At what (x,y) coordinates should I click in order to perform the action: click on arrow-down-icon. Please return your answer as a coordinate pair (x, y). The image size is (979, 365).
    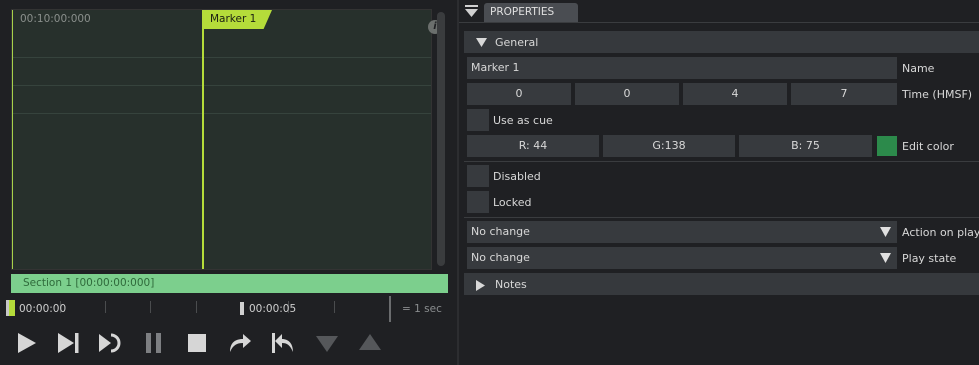
    Looking at the image, I should click on (327, 343).